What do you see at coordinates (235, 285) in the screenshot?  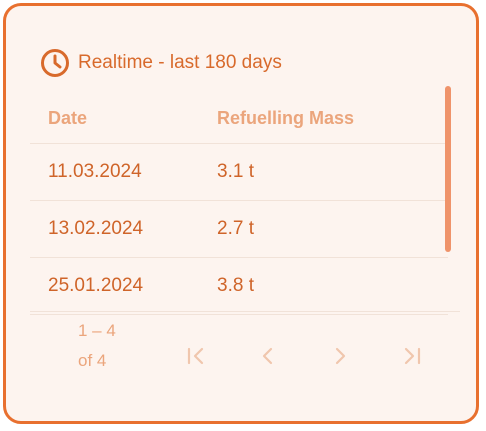 I see `mass-cell: 3.8 t` at bounding box center [235, 285].